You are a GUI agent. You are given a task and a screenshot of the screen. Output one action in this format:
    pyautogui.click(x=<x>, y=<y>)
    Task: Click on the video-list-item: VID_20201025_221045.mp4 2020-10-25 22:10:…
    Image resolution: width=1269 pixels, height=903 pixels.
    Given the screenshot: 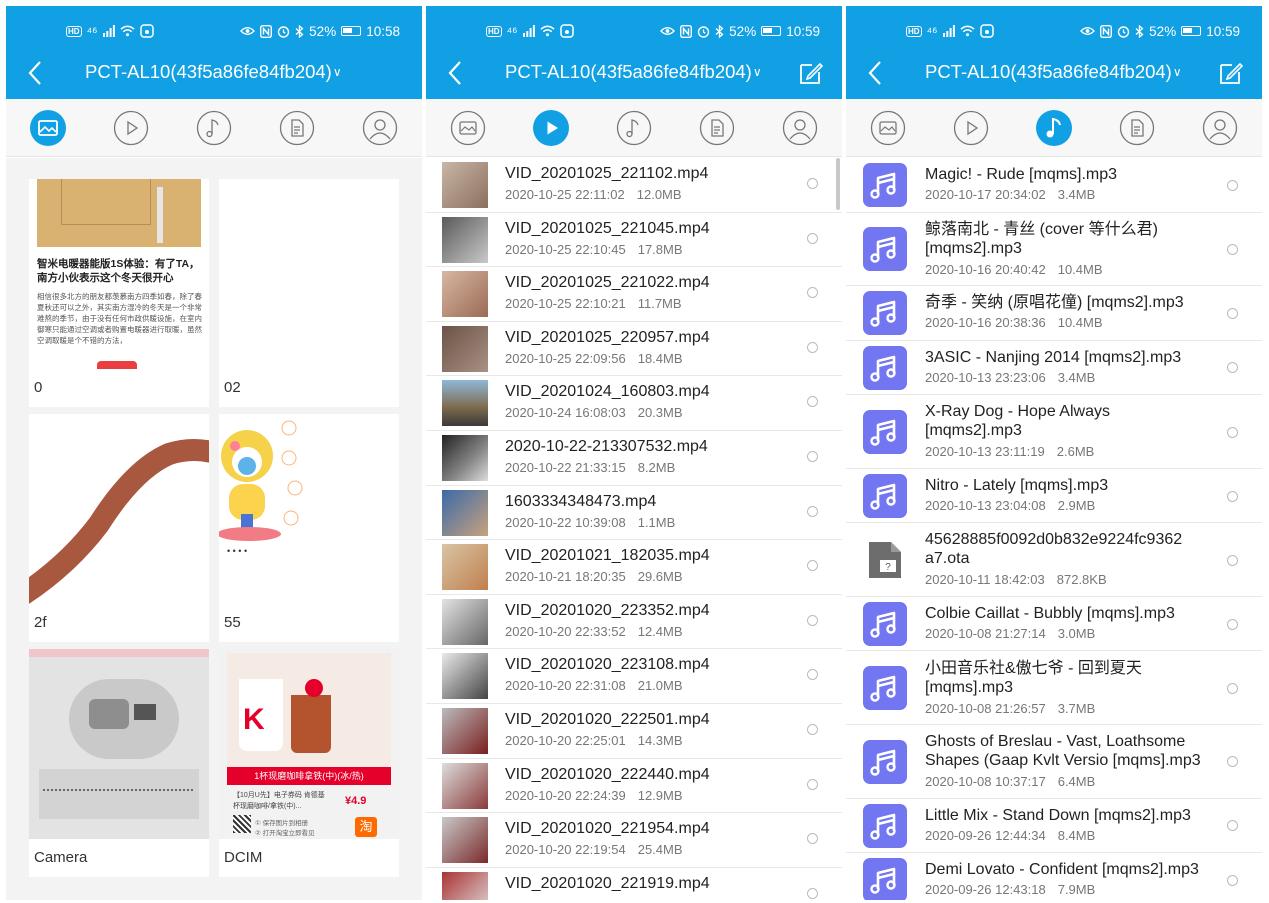 What is the action you would take?
    pyautogui.click(x=634, y=240)
    